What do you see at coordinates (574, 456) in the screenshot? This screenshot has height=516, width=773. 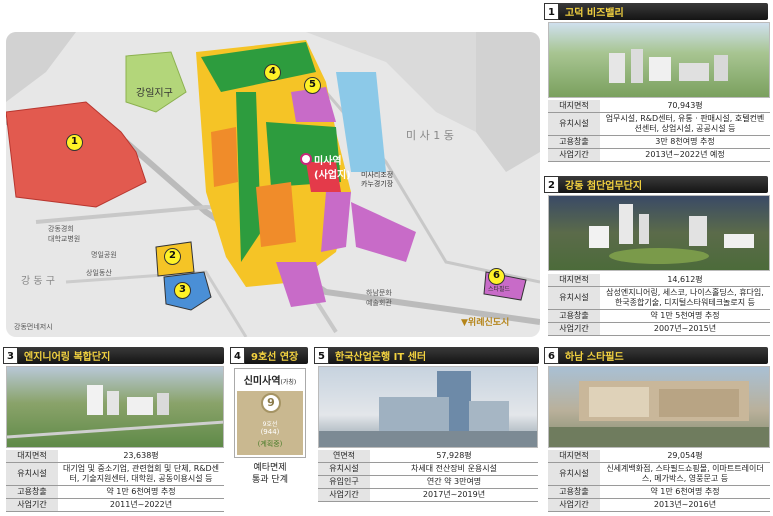 I see `panel-6-key: 대지면적` at bounding box center [574, 456].